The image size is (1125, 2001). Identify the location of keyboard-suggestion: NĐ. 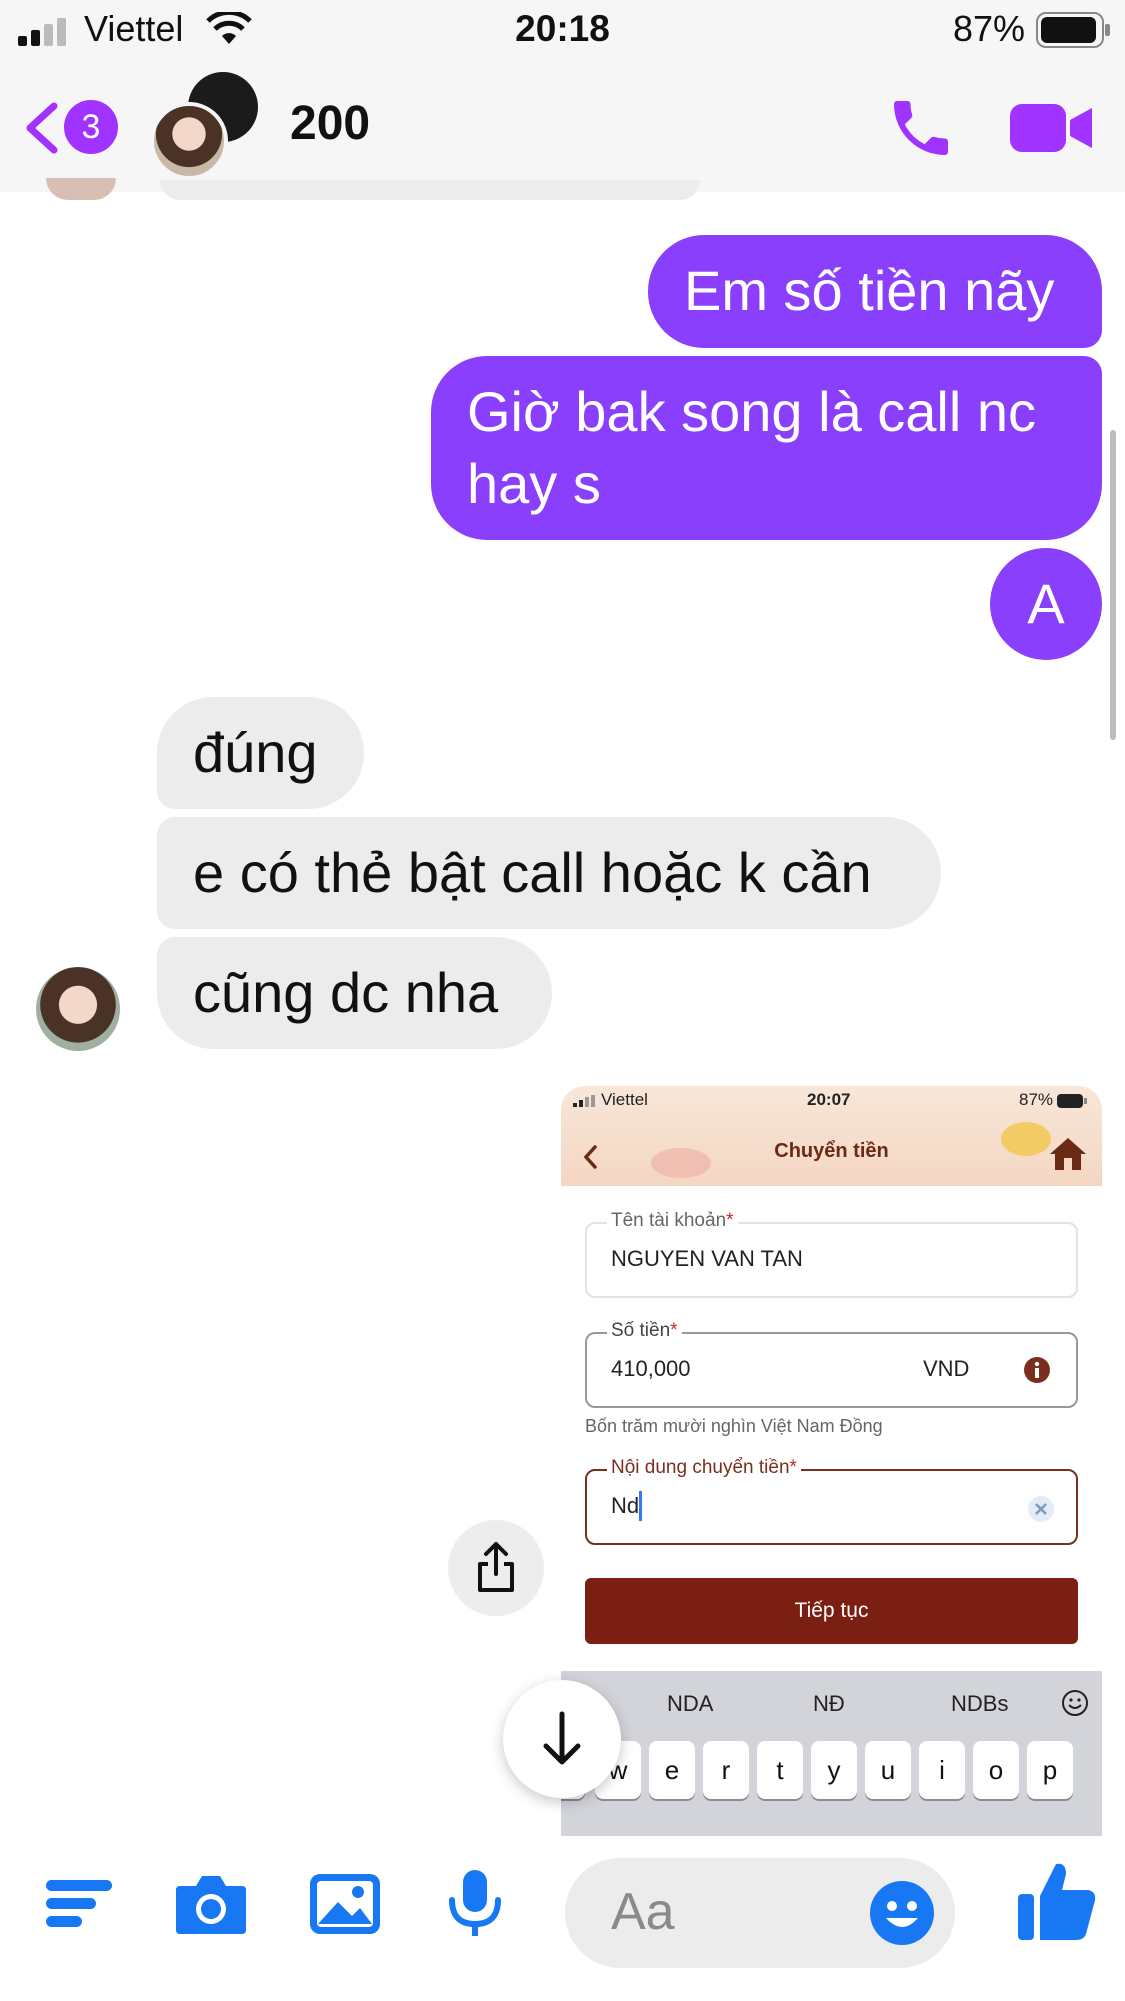
(829, 1704).